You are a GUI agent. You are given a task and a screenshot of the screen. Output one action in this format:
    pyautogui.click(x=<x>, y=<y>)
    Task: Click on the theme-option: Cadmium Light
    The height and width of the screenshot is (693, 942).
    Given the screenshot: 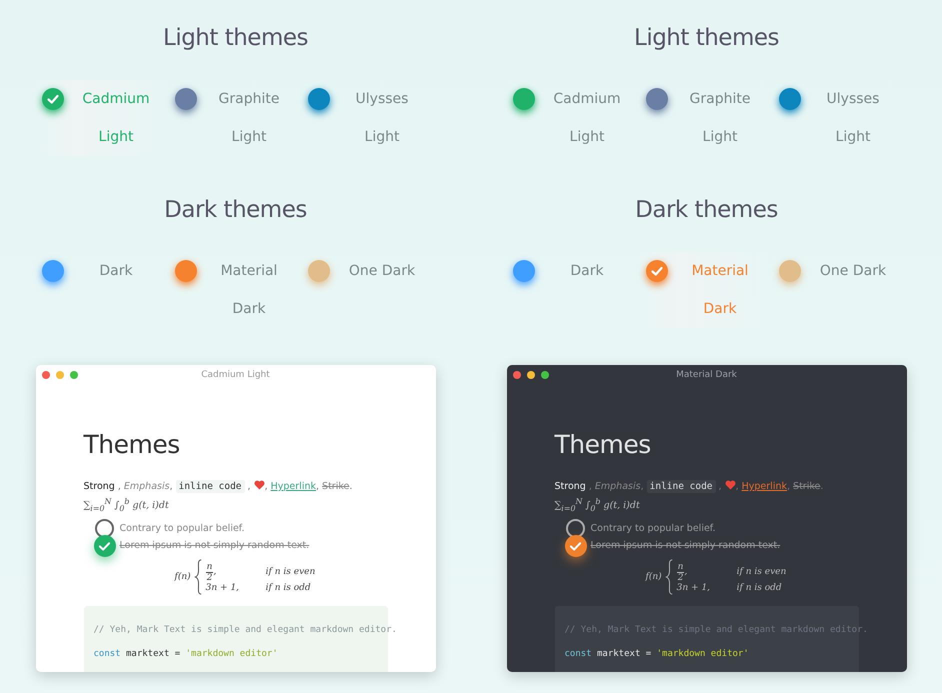 What is the action you would take?
    pyautogui.click(x=573, y=118)
    